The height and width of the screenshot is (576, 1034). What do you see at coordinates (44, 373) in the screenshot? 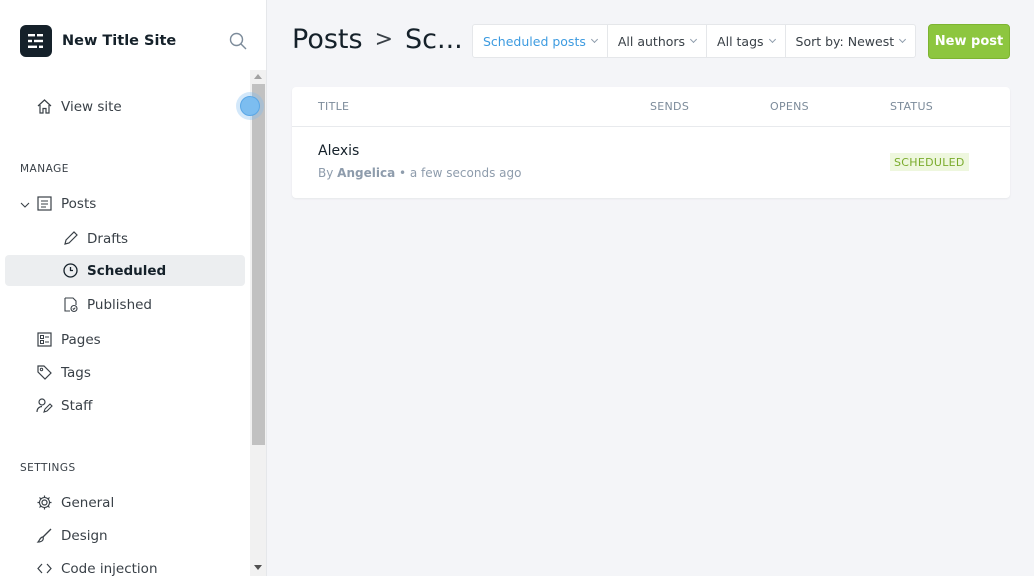
I see `tag-icon` at bounding box center [44, 373].